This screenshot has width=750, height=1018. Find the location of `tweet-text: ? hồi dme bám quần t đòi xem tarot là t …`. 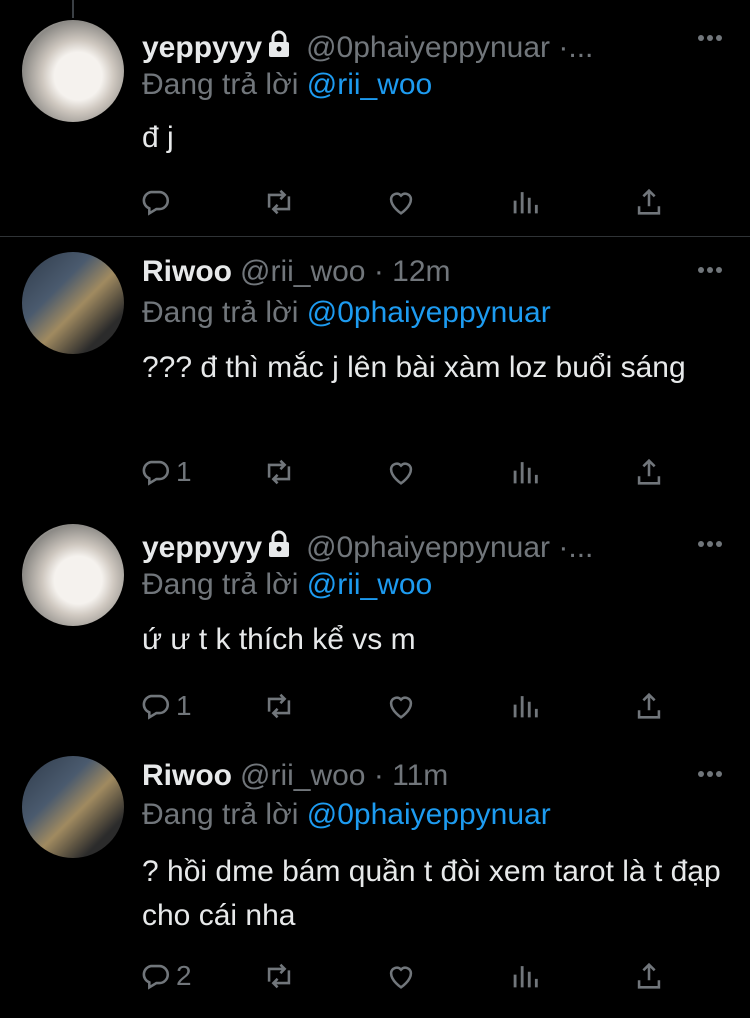

tweet-text: ? hồi dme bám quần t đòi xem tarot là t … is located at coordinates (431, 893).